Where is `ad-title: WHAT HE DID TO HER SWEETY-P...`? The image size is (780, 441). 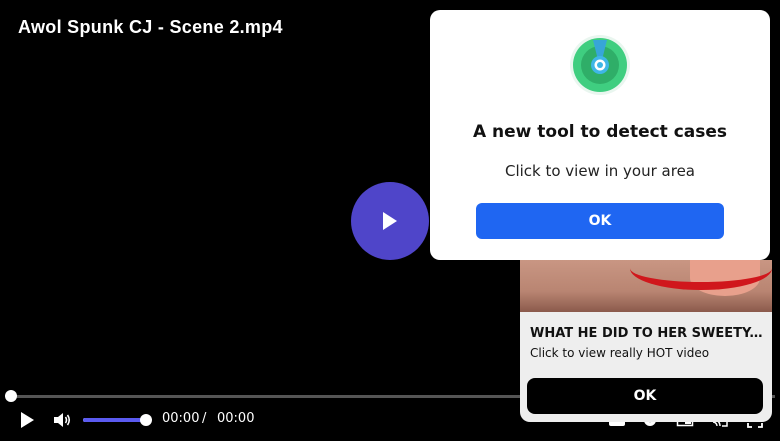
ad-title: WHAT HE DID TO HER SWEETY-P... is located at coordinates (648, 333).